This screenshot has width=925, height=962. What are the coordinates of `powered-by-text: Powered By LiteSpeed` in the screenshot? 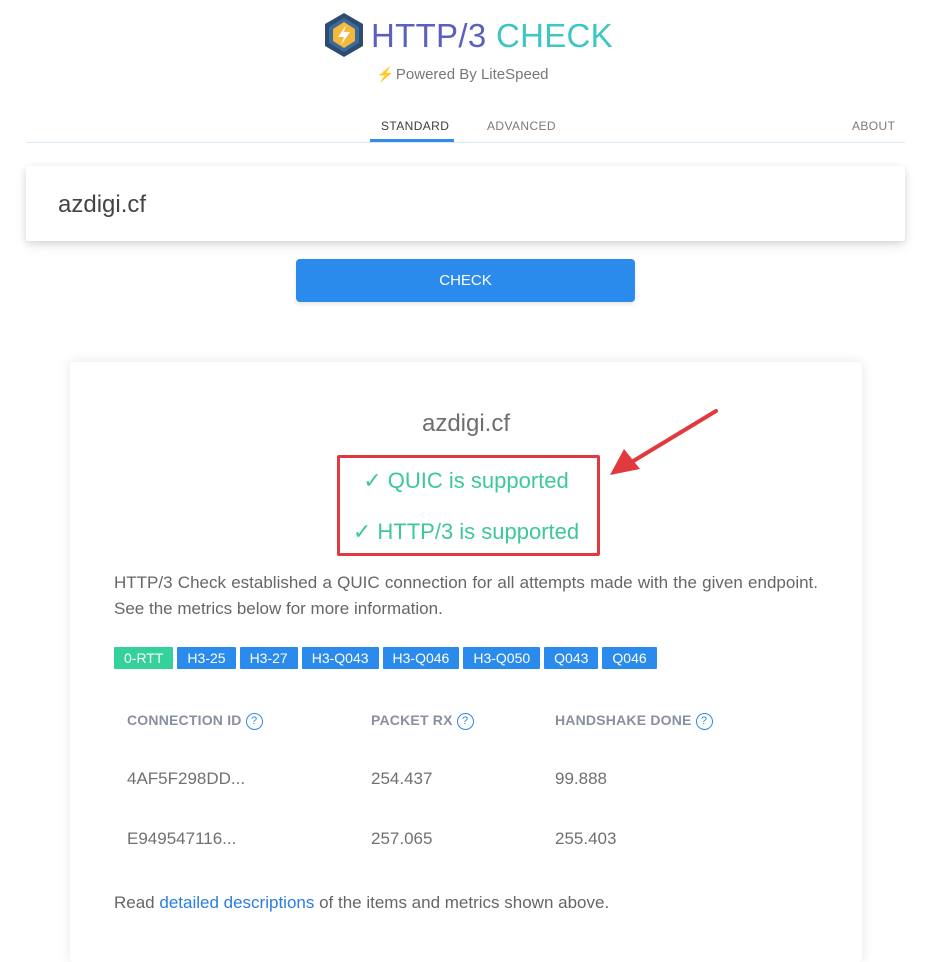 It's located at (472, 74).